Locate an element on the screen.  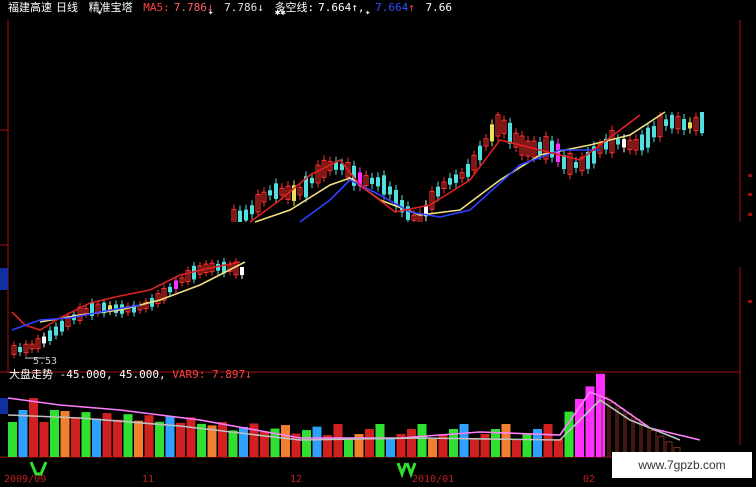
lower-panel-header: 大盘走势 -45.000, 45.000, VAR9: 7.897↓ is located at coordinates (130, 375).